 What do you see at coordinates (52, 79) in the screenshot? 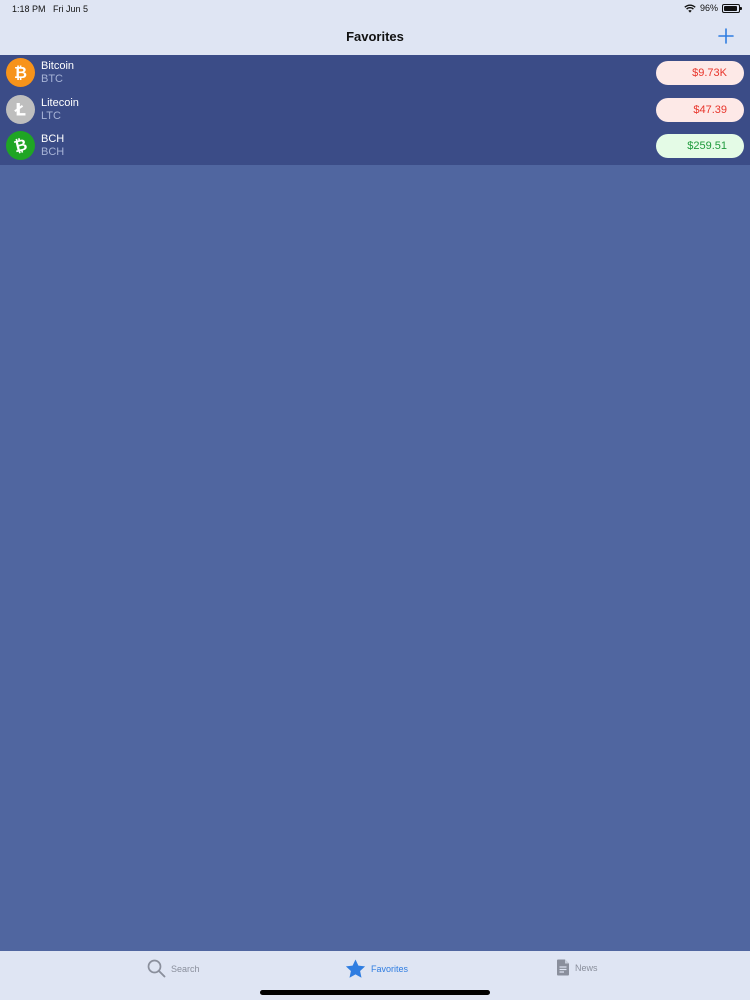
I see `coin-symbol: BTC` at bounding box center [52, 79].